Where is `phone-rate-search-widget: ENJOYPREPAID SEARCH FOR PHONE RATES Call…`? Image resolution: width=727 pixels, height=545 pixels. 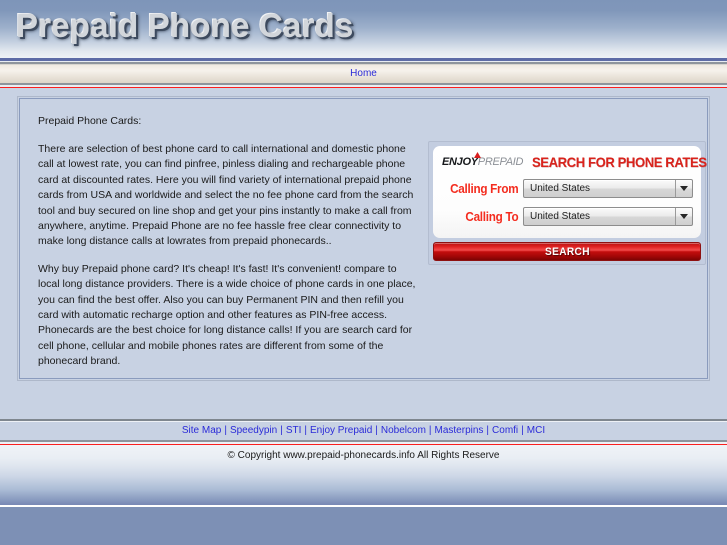
phone-rate-search-widget: ENJOYPREPAID SEARCH FOR PHONE RATES Call… is located at coordinates (567, 203).